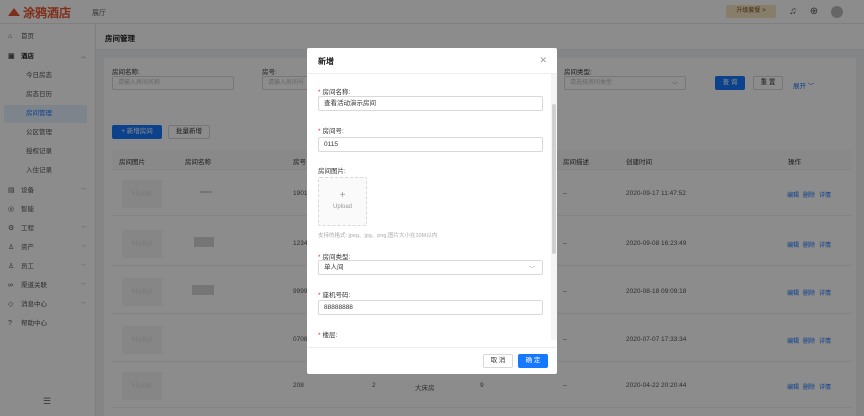  I want to click on scrollbar-thumb, so click(554, 179).